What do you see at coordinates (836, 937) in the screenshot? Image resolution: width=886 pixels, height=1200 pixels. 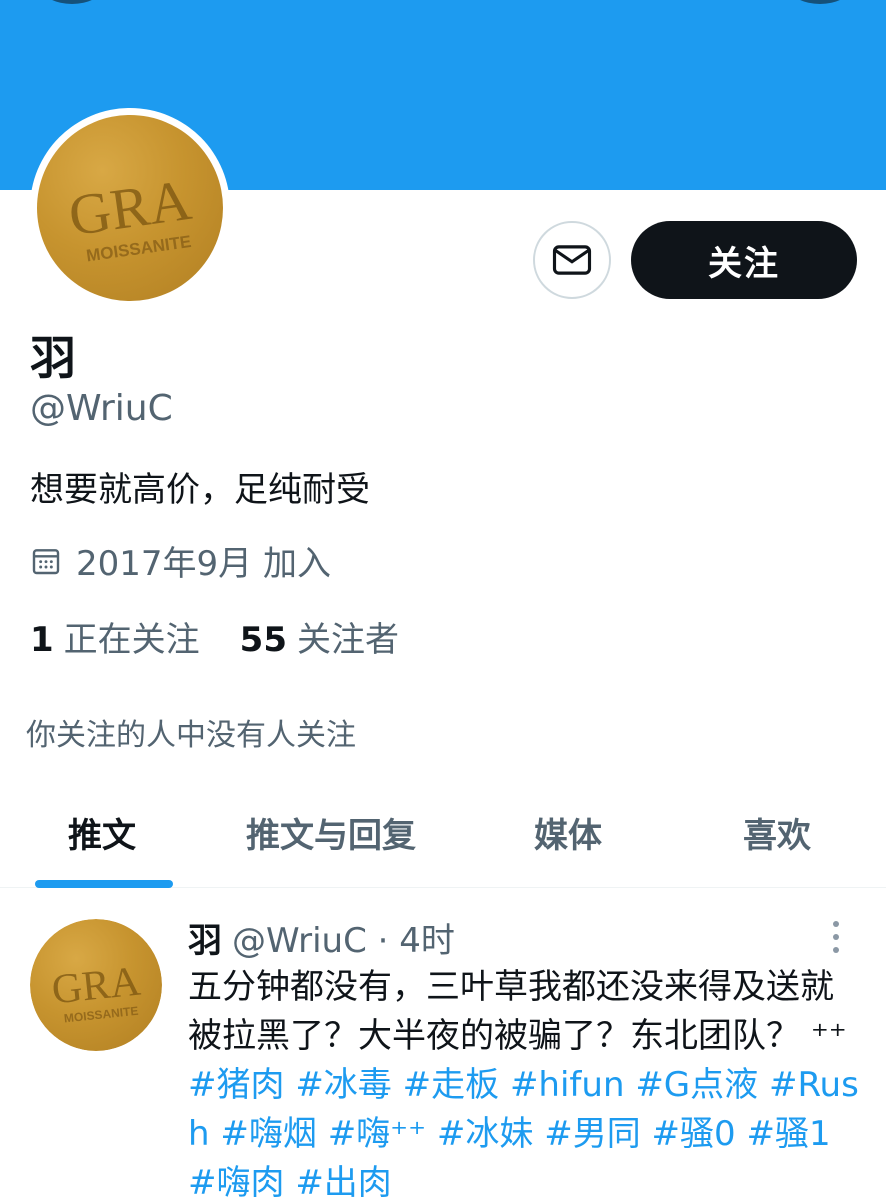 I see `more-icon` at bounding box center [836, 937].